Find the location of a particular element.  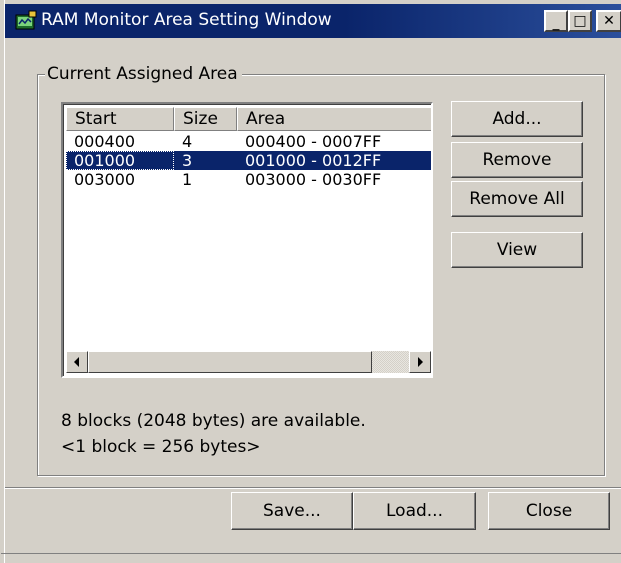

scroll-right-button is located at coordinates (420, 362).